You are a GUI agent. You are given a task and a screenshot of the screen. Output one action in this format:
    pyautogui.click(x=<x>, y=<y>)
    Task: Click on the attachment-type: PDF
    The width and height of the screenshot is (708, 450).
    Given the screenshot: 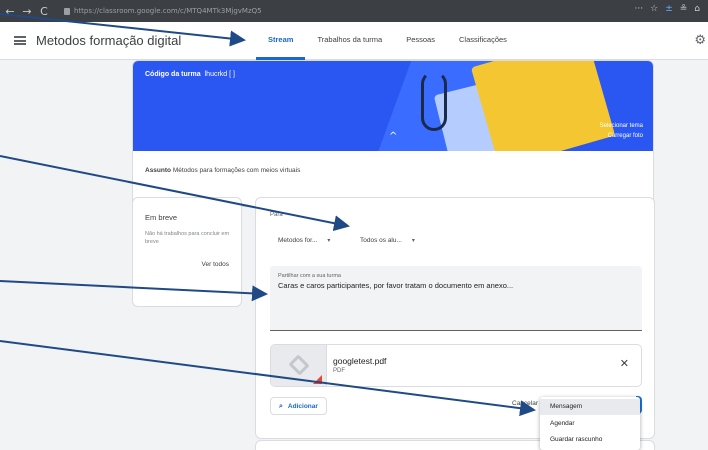 What is the action you would take?
    pyautogui.click(x=339, y=371)
    